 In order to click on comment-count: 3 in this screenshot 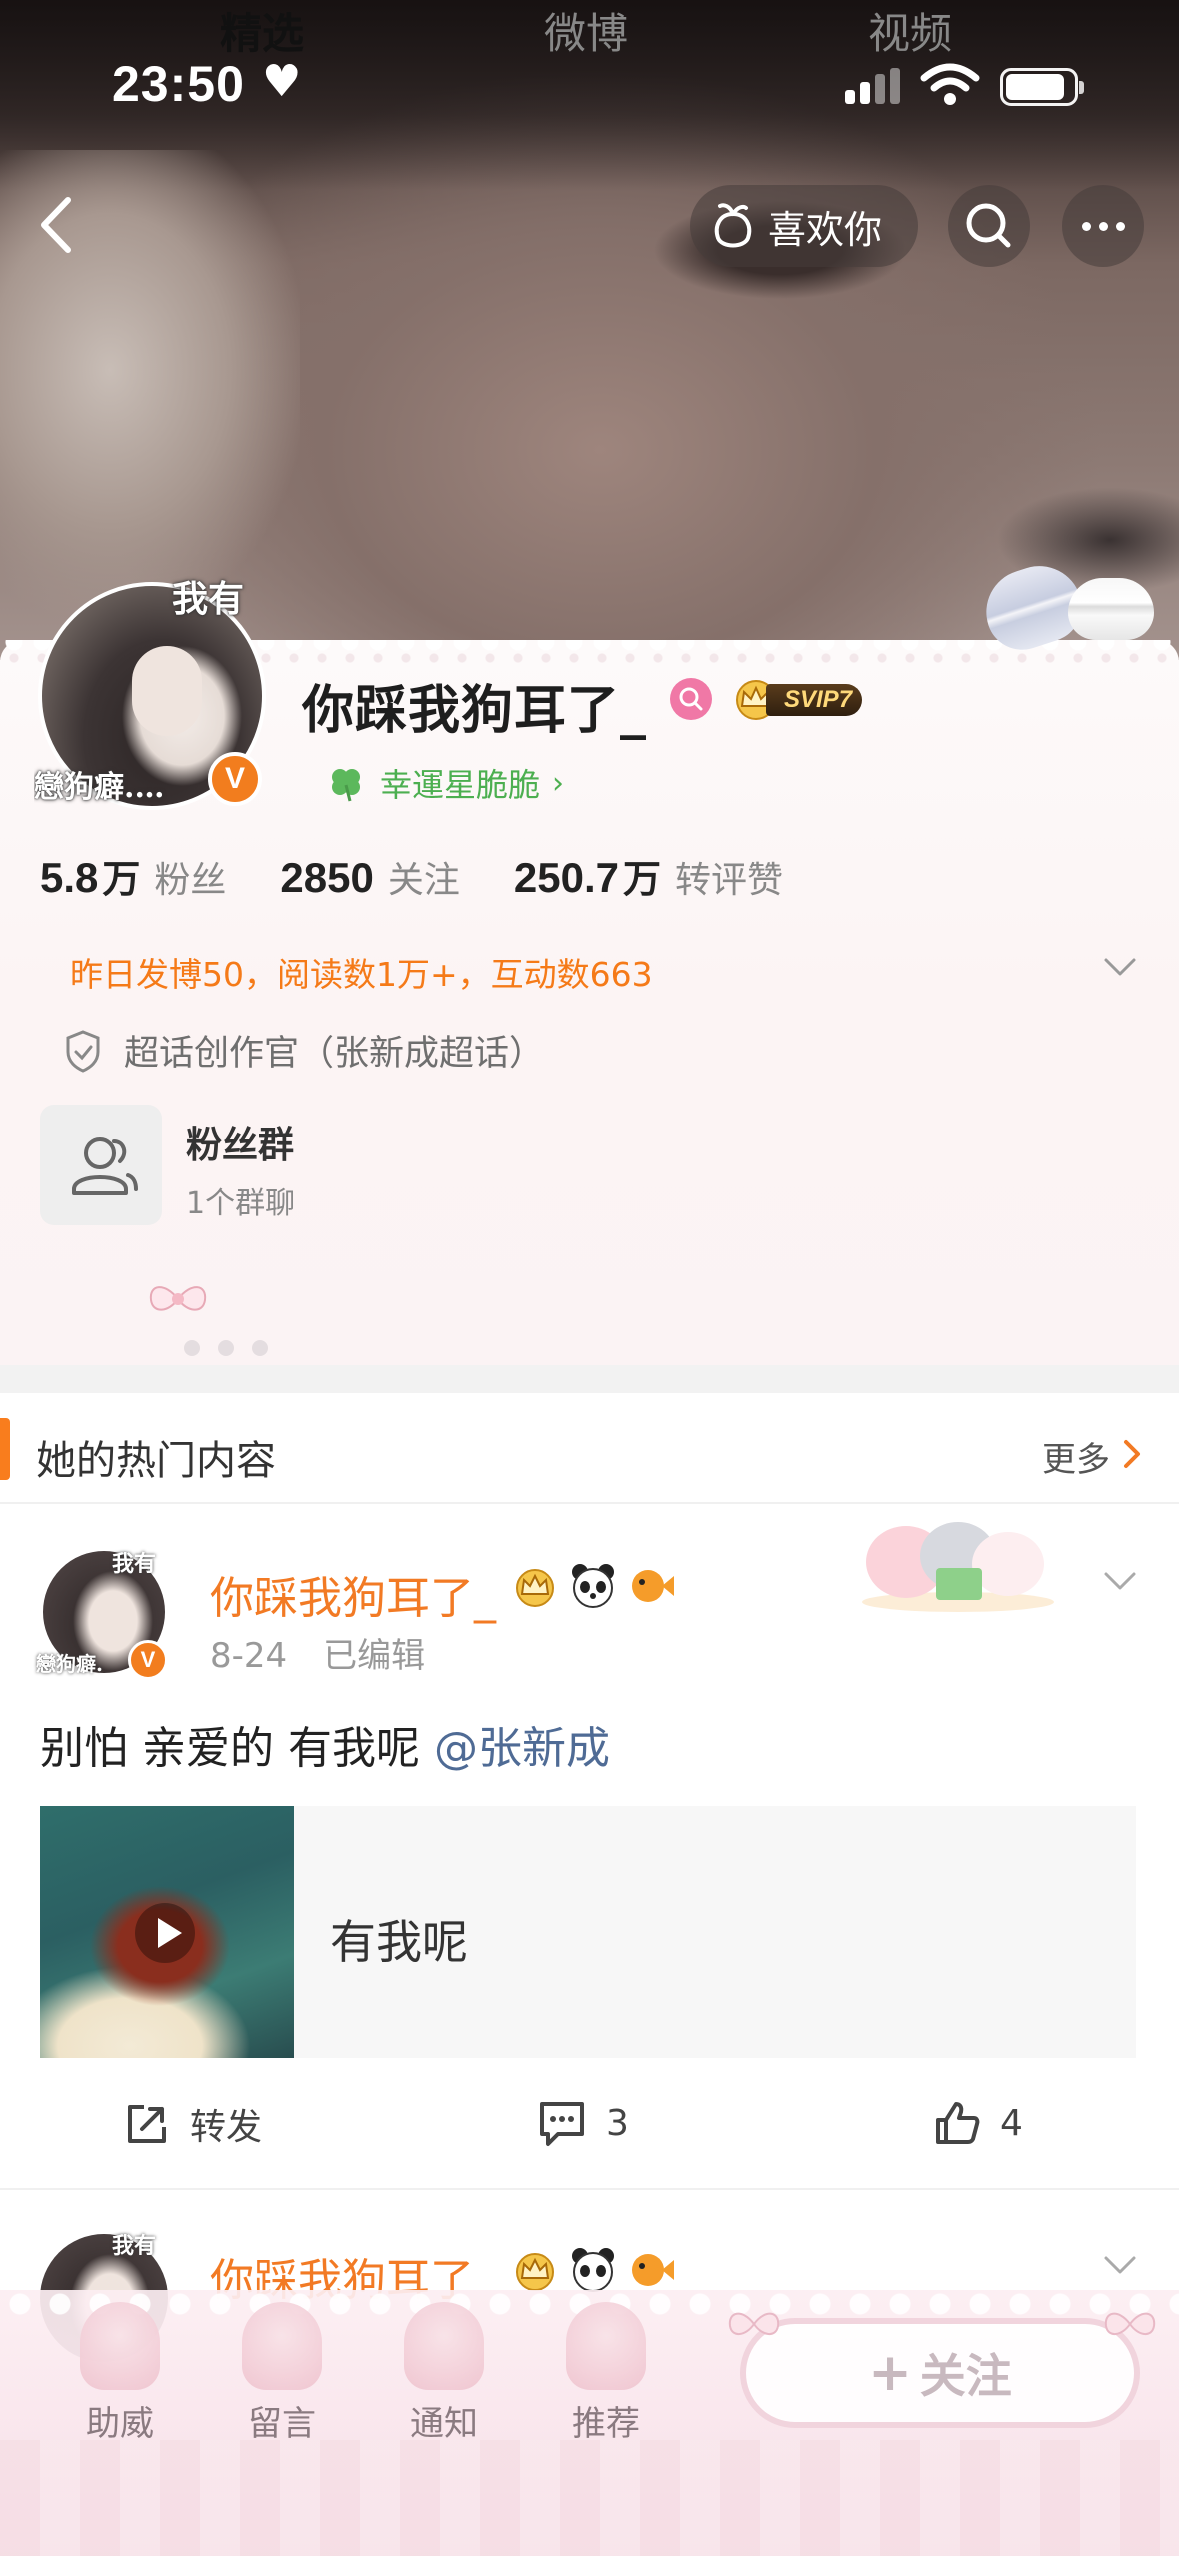, I will do `click(617, 2123)`.